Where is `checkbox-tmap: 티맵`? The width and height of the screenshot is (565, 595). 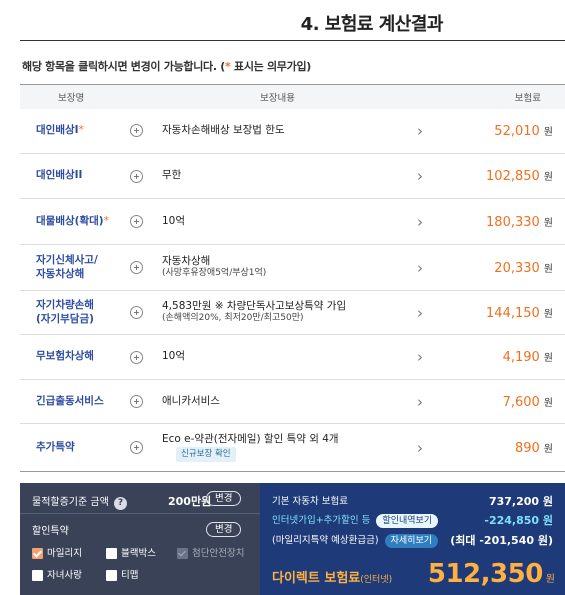
checkbox-tmap: 티맵 is located at coordinates (122, 575).